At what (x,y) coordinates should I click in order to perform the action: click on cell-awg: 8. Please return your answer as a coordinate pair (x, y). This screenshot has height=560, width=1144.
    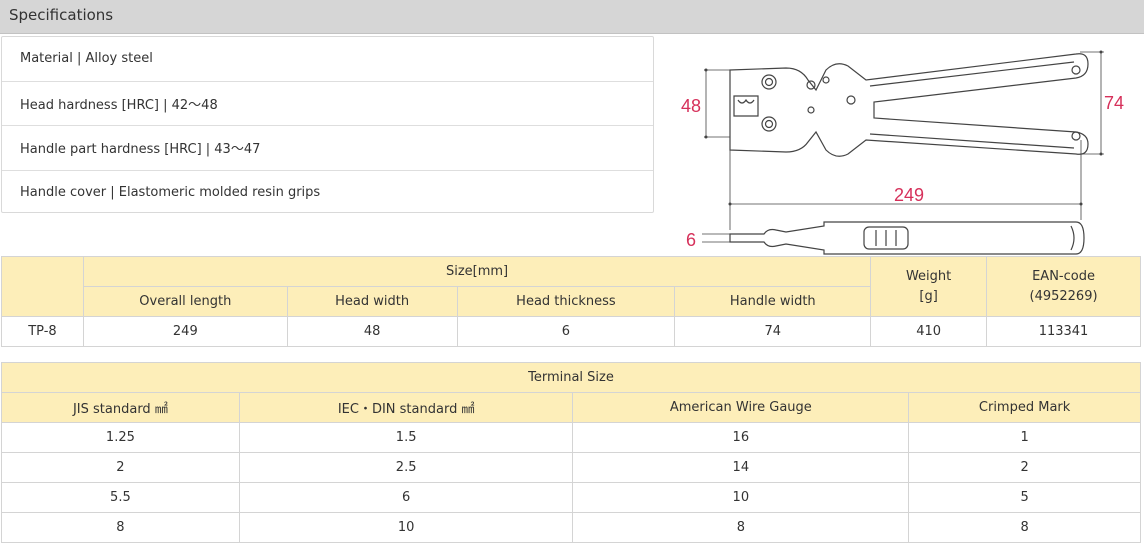
    Looking at the image, I should click on (741, 527).